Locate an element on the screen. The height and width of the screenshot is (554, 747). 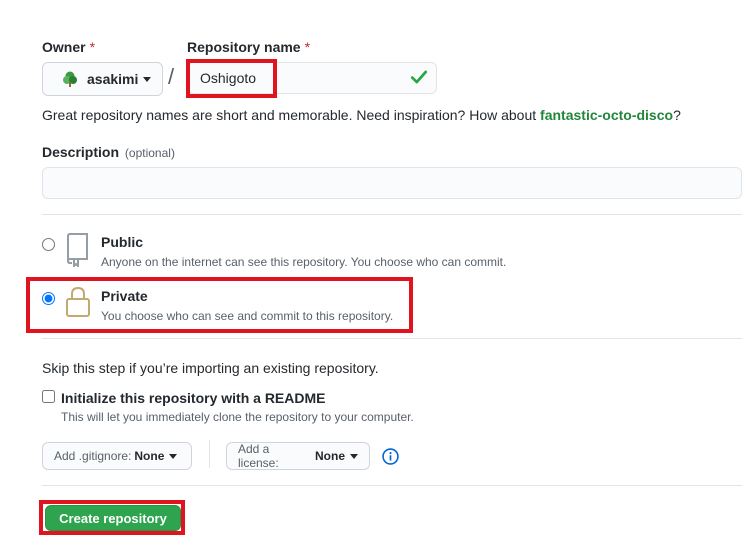
license-value: None is located at coordinates (330, 456).